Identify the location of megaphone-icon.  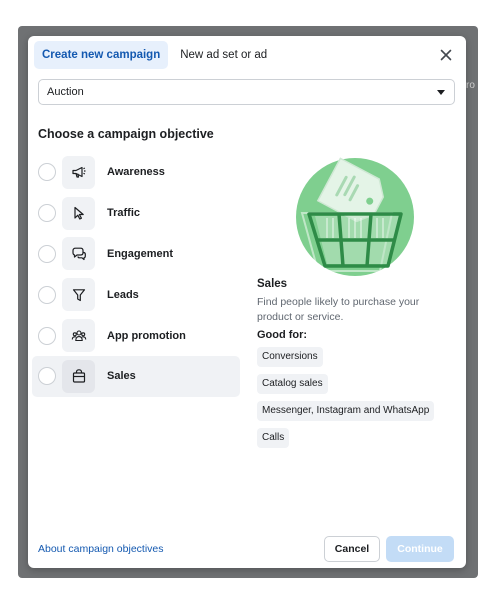
(78, 172).